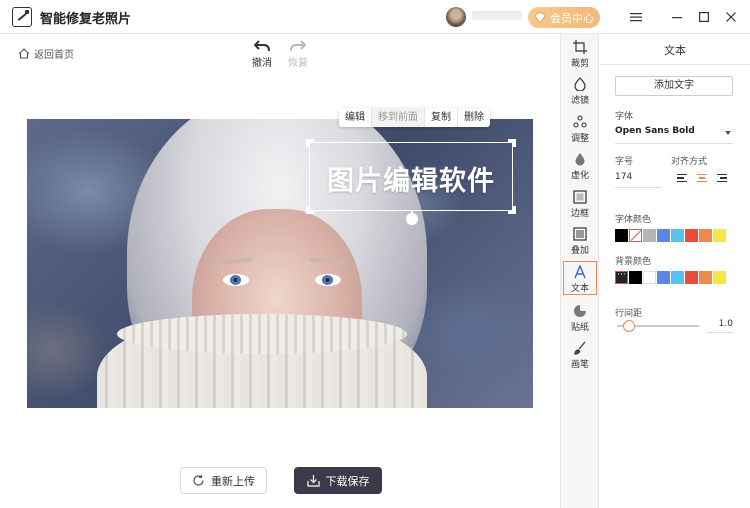 Image resolution: width=750 pixels, height=508 pixels. I want to click on undo-button: 撤消, so click(262, 54).